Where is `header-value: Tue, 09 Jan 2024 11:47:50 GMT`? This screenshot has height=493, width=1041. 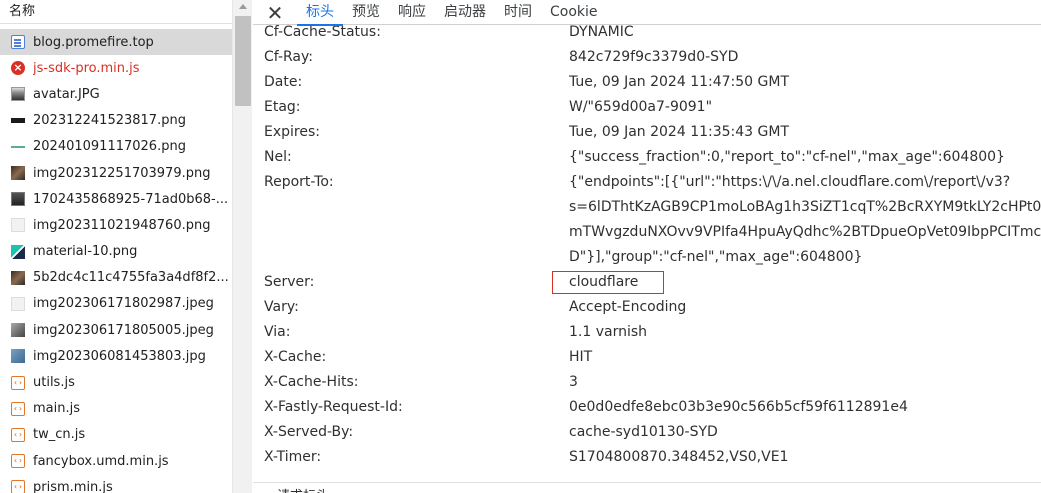
header-value: Tue, 09 Jan 2024 11:47:50 GMT is located at coordinates (805, 82).